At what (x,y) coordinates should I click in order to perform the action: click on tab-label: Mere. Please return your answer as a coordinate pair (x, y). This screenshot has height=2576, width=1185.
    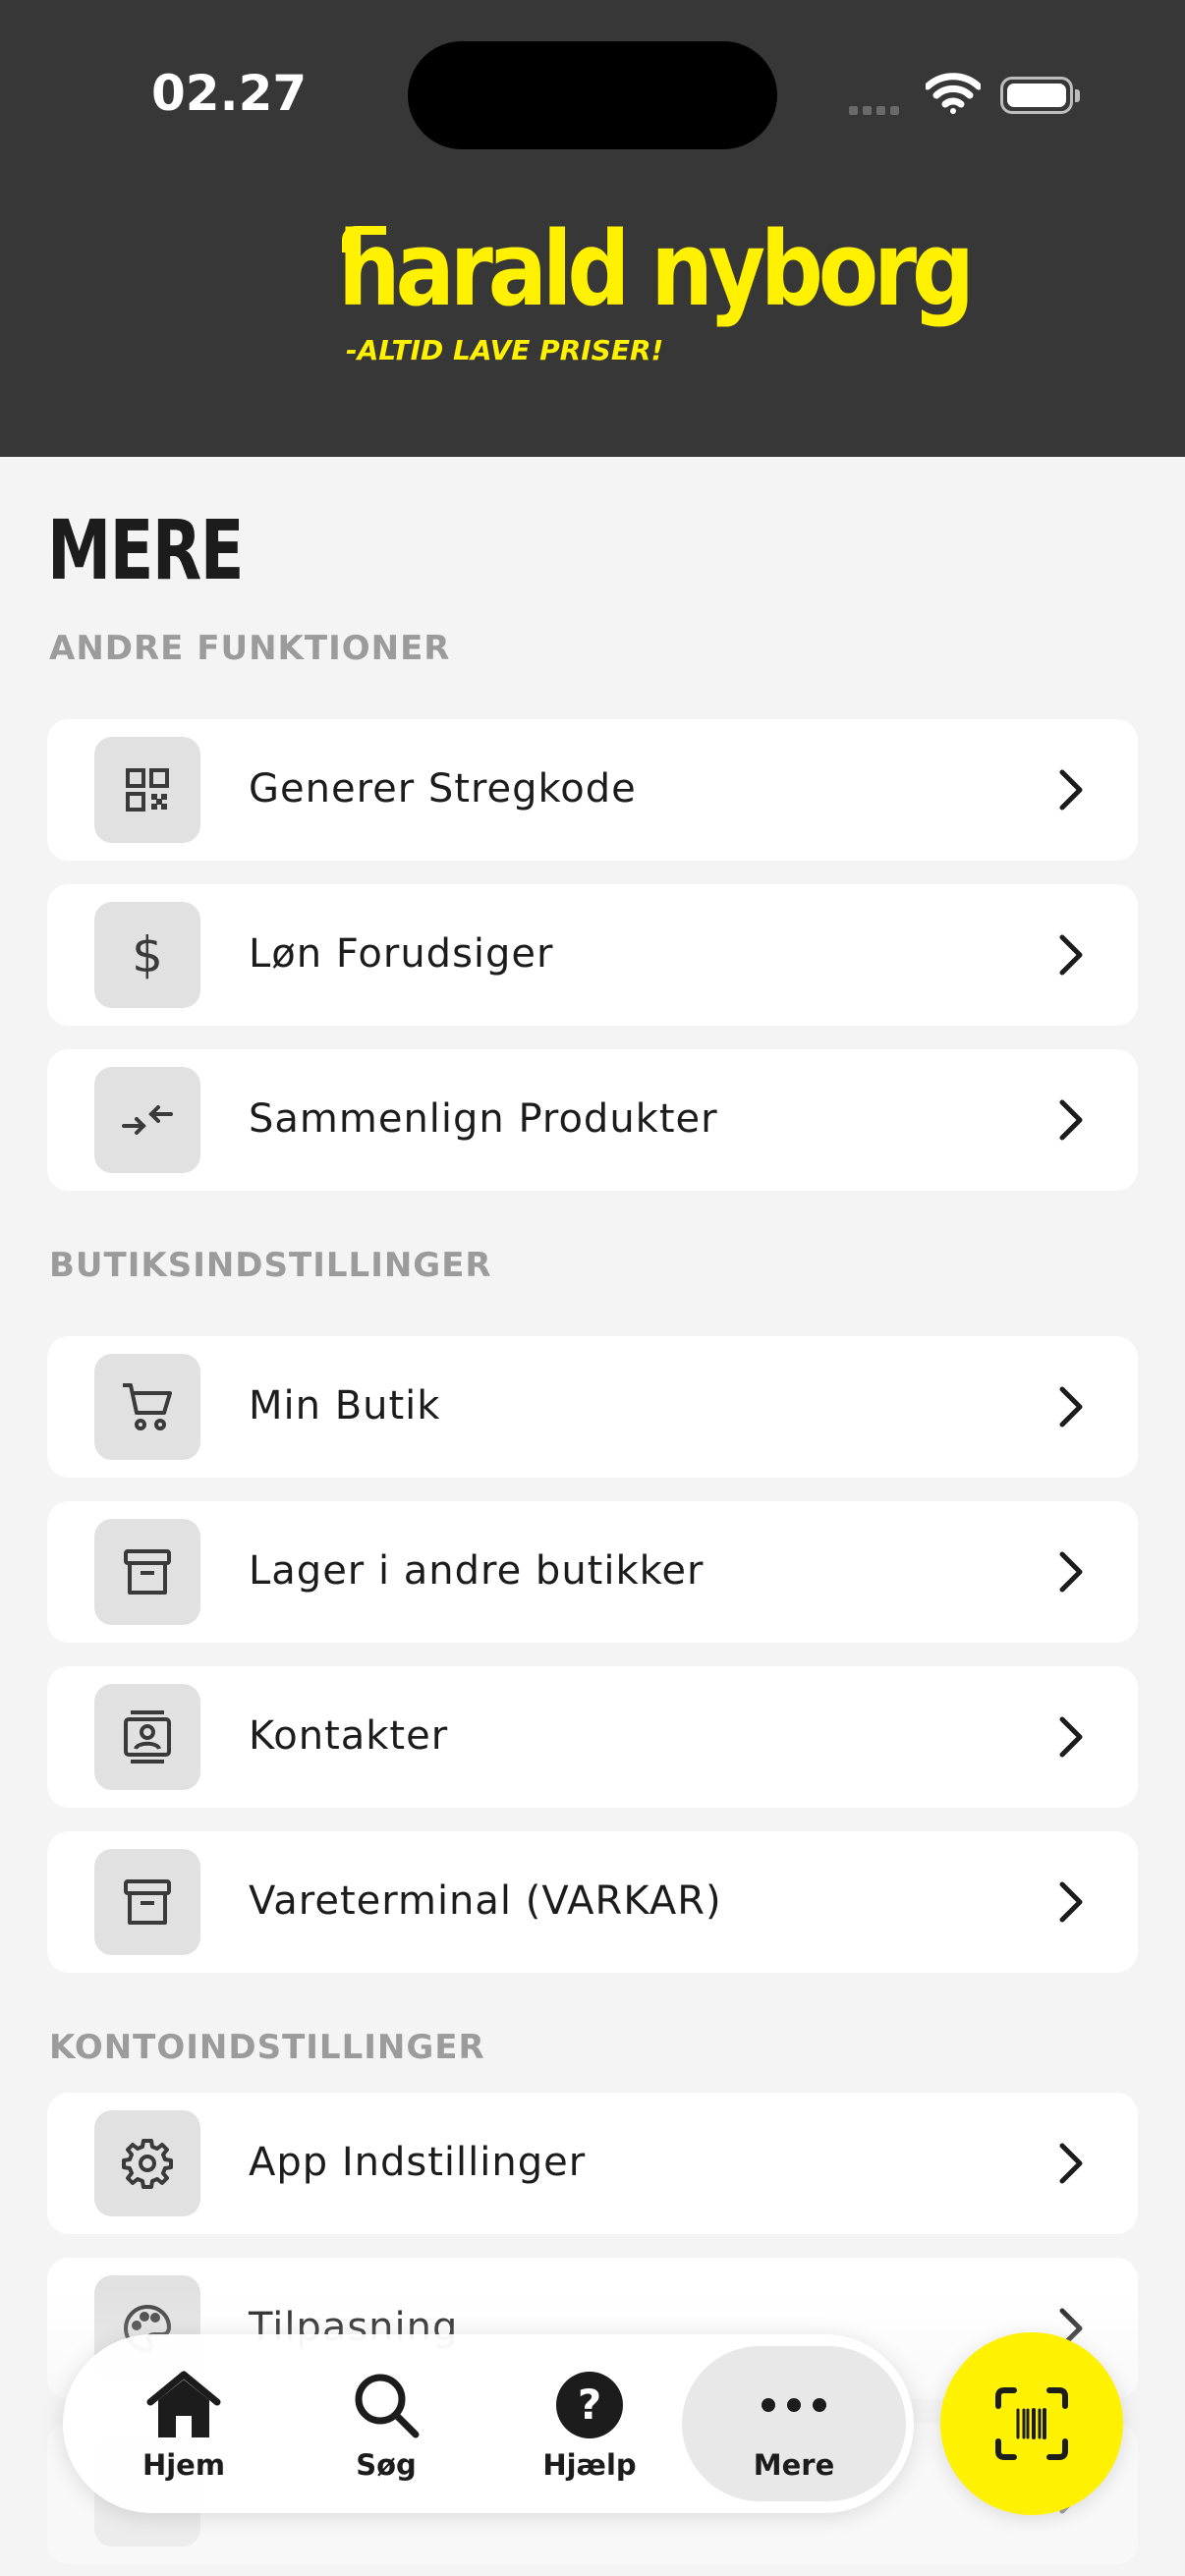
    Looking at the image, I should click on (794, 2465).